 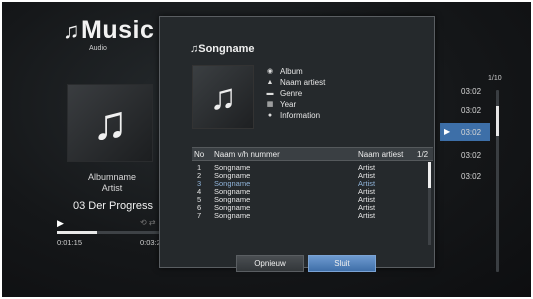 I want to click on app-subtitle: Audio, so click(x=98, y=48).